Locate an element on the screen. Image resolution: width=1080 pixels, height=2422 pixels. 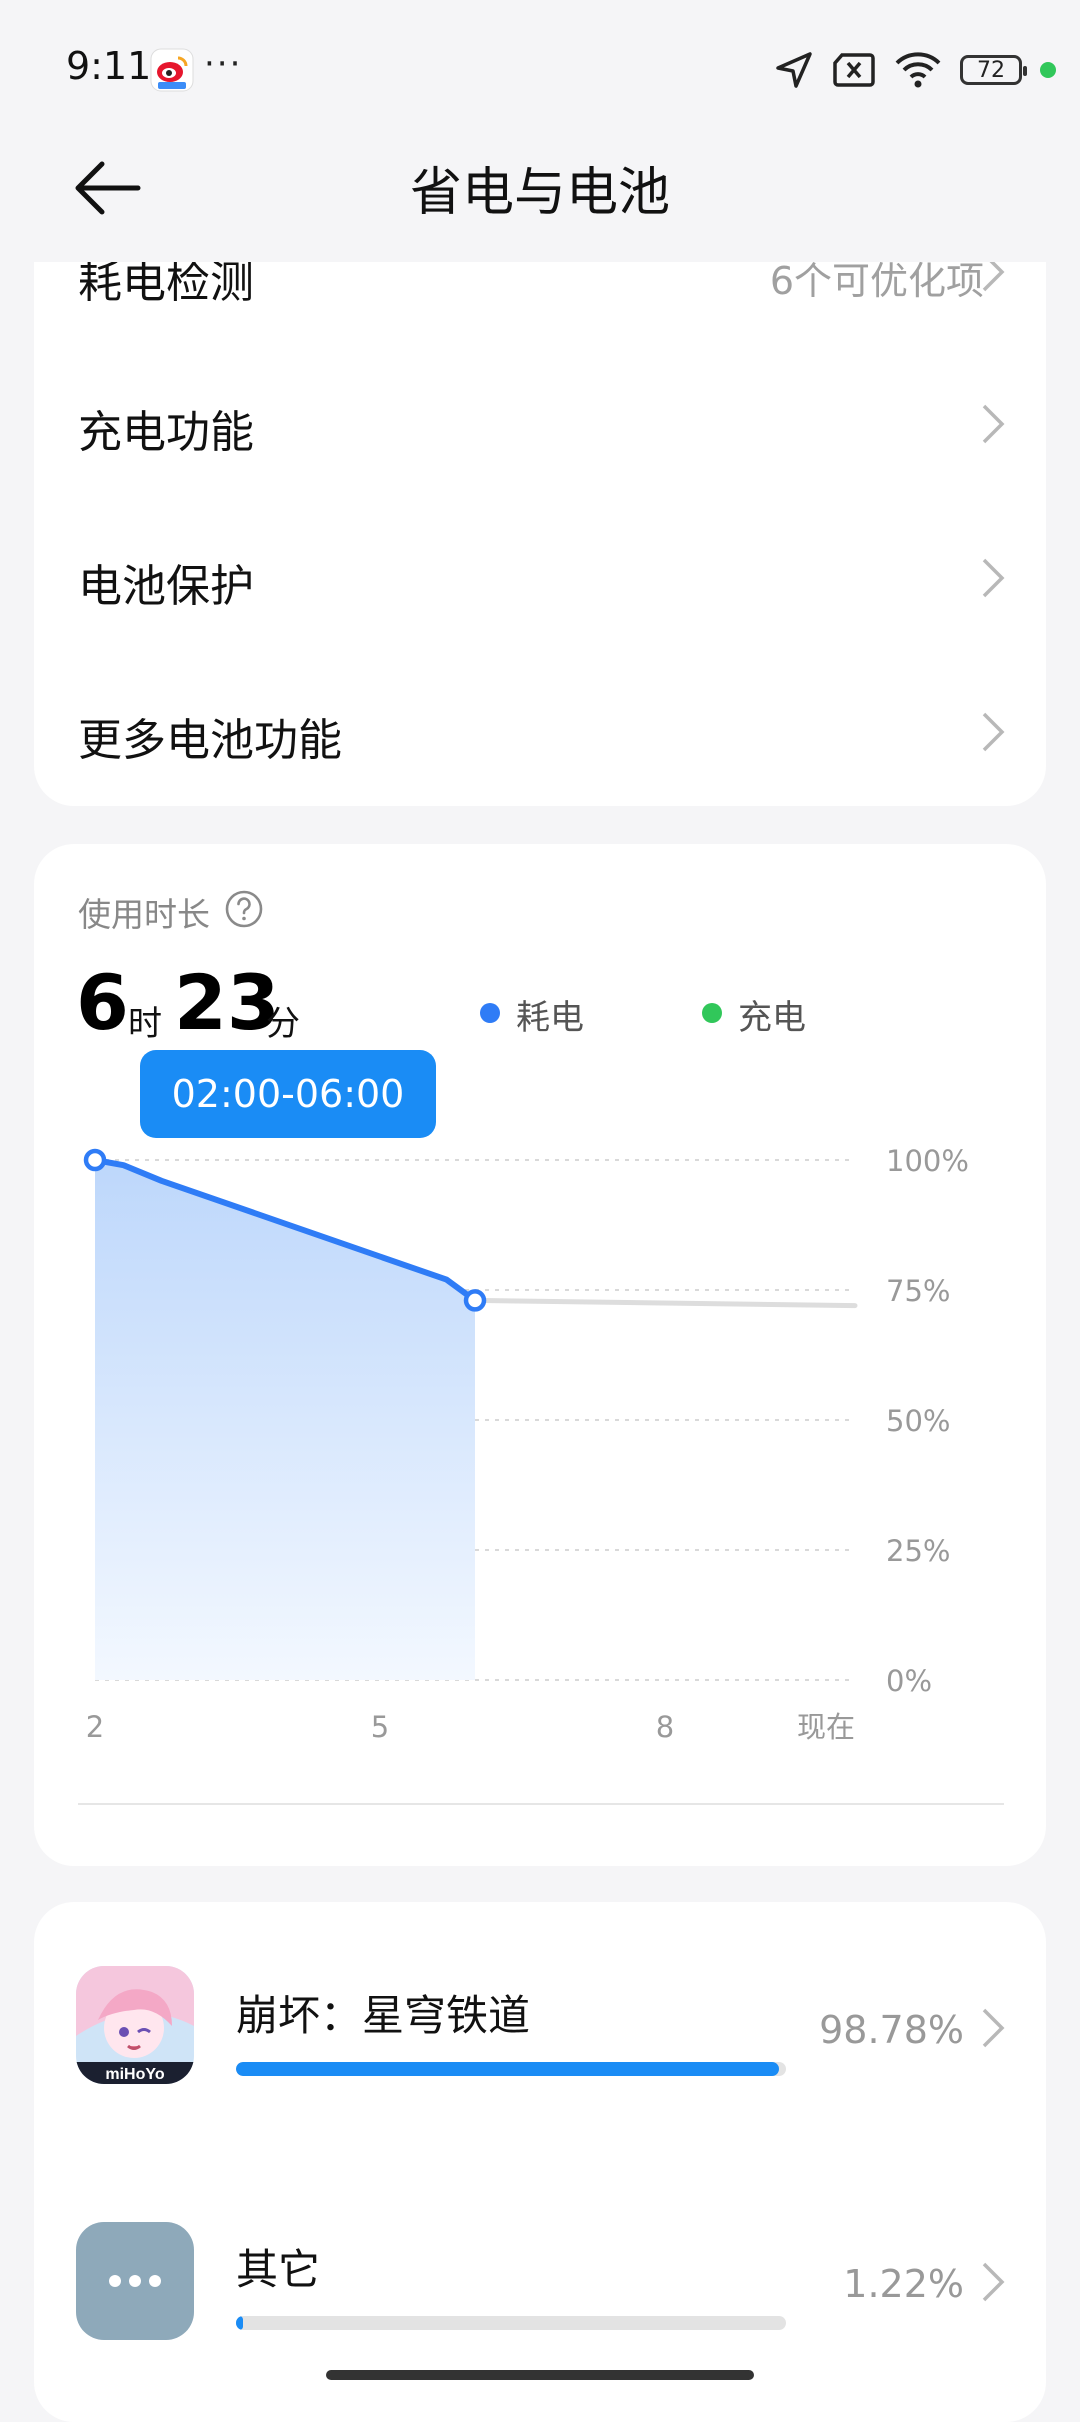
drain-area is located at coordinates (285, 1420).